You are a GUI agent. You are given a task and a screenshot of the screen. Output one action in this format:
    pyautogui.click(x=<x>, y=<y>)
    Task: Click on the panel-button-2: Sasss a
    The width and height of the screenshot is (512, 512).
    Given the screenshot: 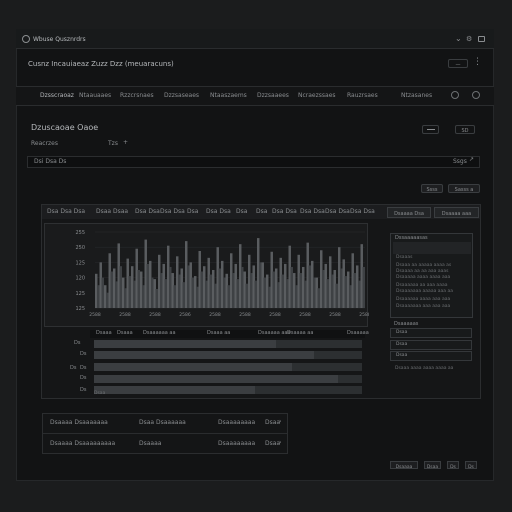 What is the action you would take?
    pyautogui.click(x=464, y=188)
    